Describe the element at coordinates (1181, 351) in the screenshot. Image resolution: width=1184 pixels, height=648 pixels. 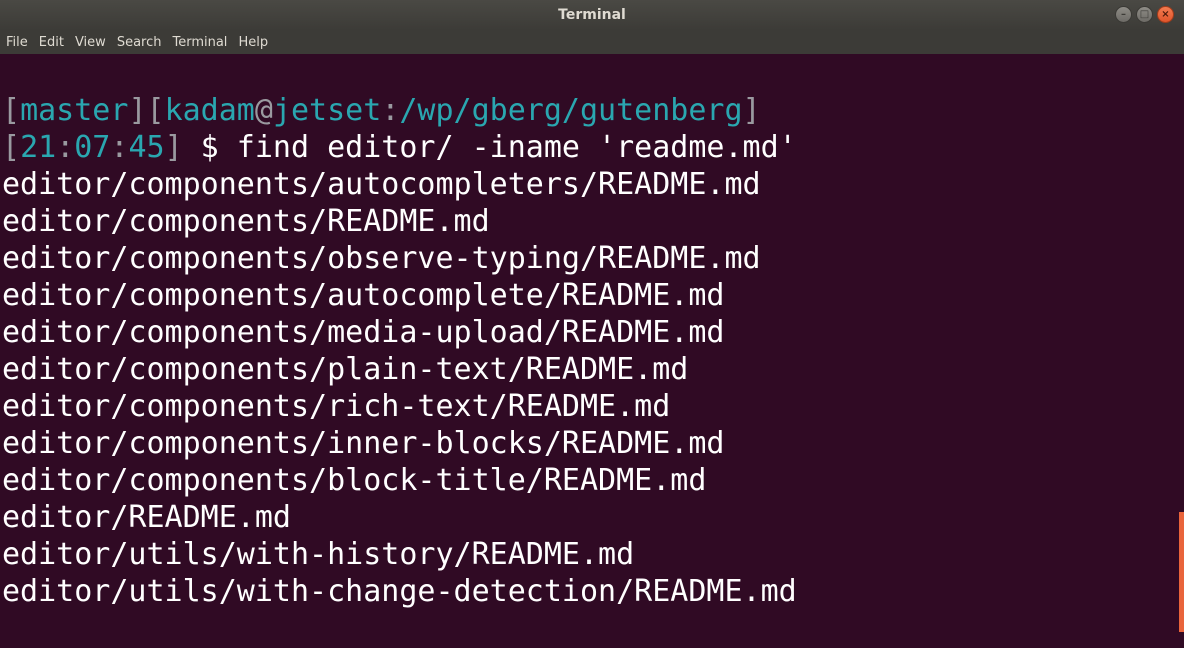
I see `scrollbar` at that location.